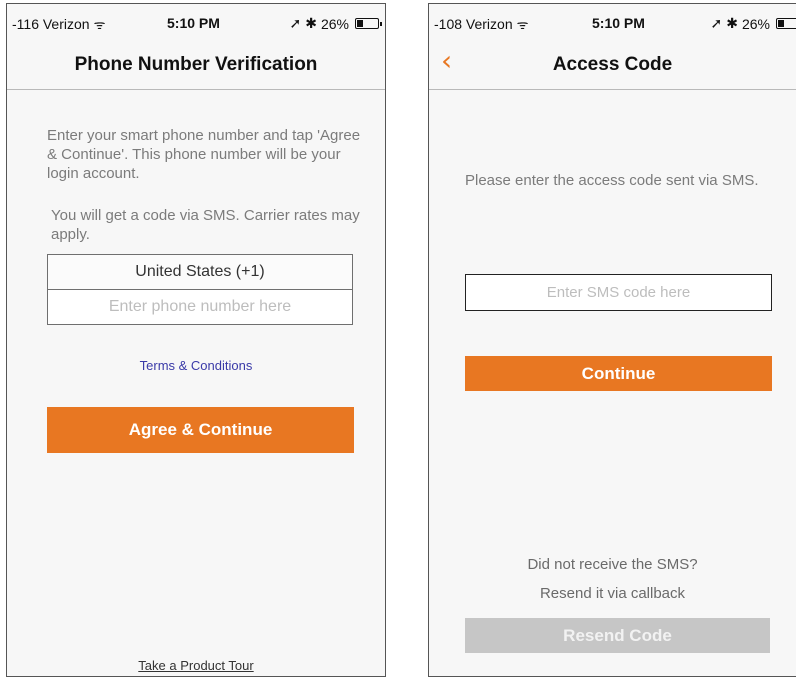 Image resolution: width=796 pixels, height=677 pixels. I want to click on page-title: Access Code, so click(612, 64).